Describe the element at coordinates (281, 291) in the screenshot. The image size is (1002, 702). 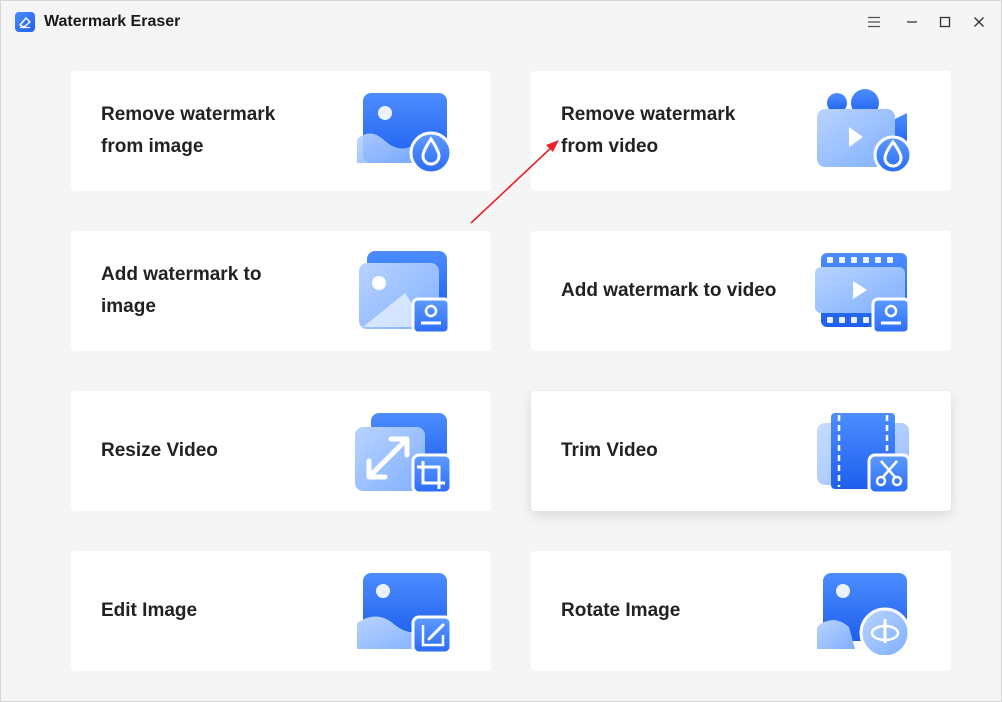
I see `card-add-watermark-image: Add watermark to image` at that location.